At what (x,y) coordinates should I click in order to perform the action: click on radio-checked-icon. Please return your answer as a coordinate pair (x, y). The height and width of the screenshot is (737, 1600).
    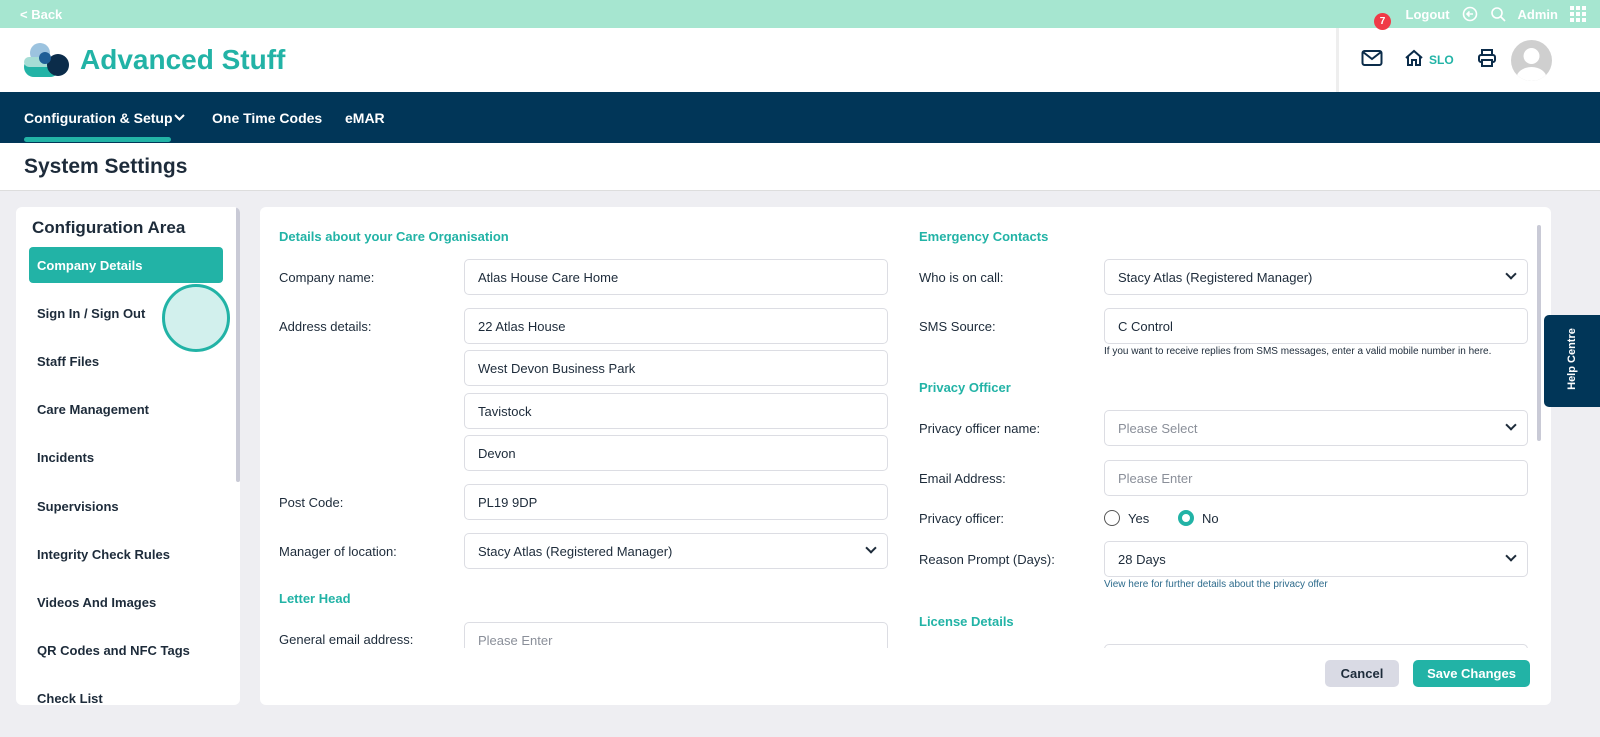
    Looking at the image, I should click on (1186, 518).